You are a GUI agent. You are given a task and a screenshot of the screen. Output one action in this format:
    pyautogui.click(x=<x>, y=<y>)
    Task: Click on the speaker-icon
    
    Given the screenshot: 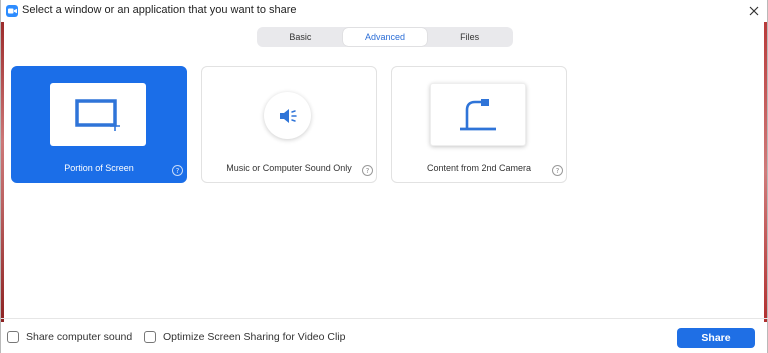 What is the action you would take?
    pyautogui.click(x=288, y=115)
    